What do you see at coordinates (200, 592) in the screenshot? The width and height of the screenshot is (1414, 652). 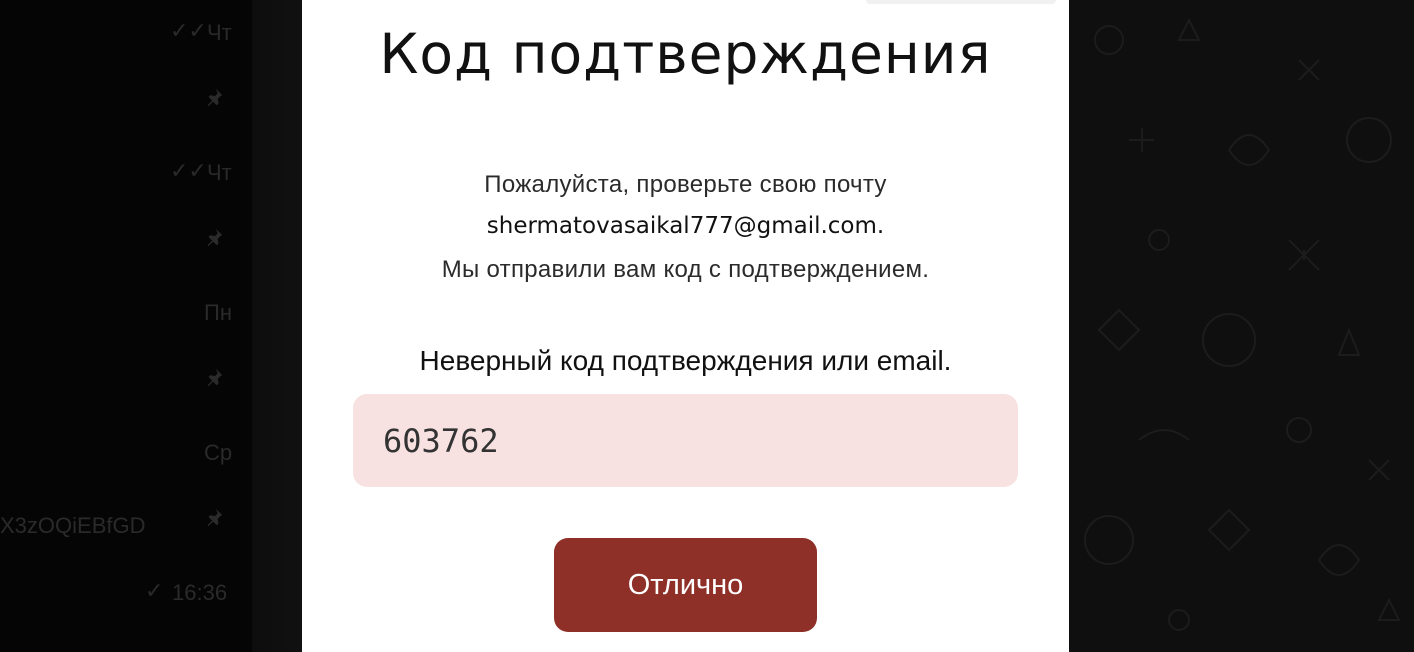 I see `chat-time: 16:36` at bounding box center [200, 592].